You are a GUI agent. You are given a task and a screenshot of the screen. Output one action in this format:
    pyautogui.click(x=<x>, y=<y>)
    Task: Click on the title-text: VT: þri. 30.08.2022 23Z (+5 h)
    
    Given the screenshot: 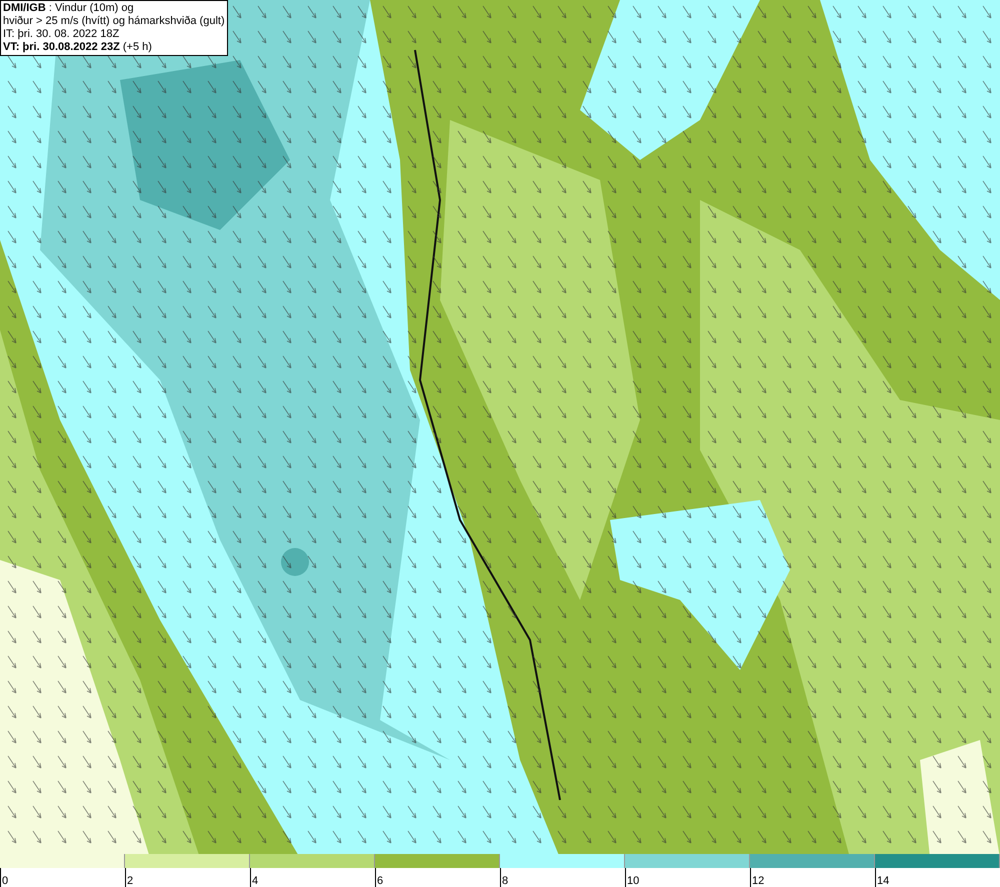 What is the action you would take?
    pyautogui.click(x=78, y=47)
    